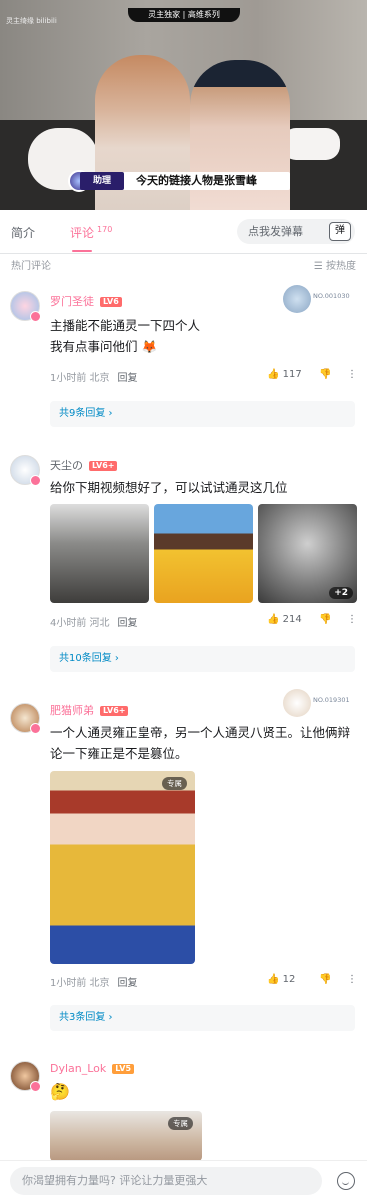  What do you see at coordinates (123, 1069) in the screenshot?
I see `level-badge: LV5` at bounding box center [123, 1069].